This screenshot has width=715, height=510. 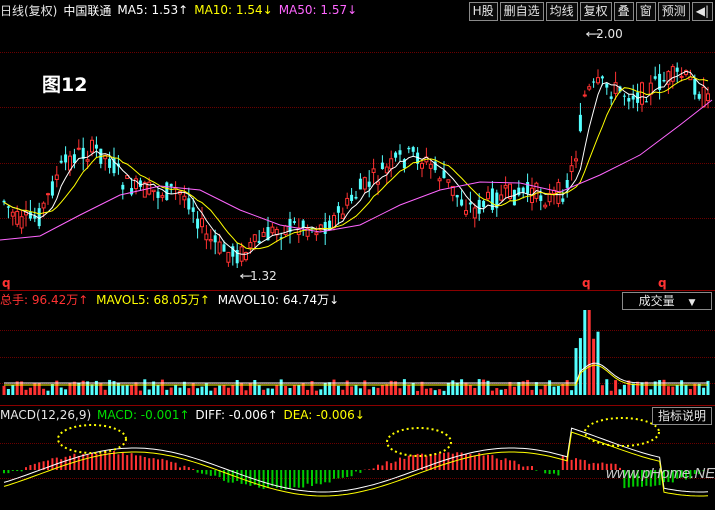 What do you see at coordinates (143, 415) in the screenshot?
I see `macd-value: MACD: -0.001↑` at bounding box center [143, 415].